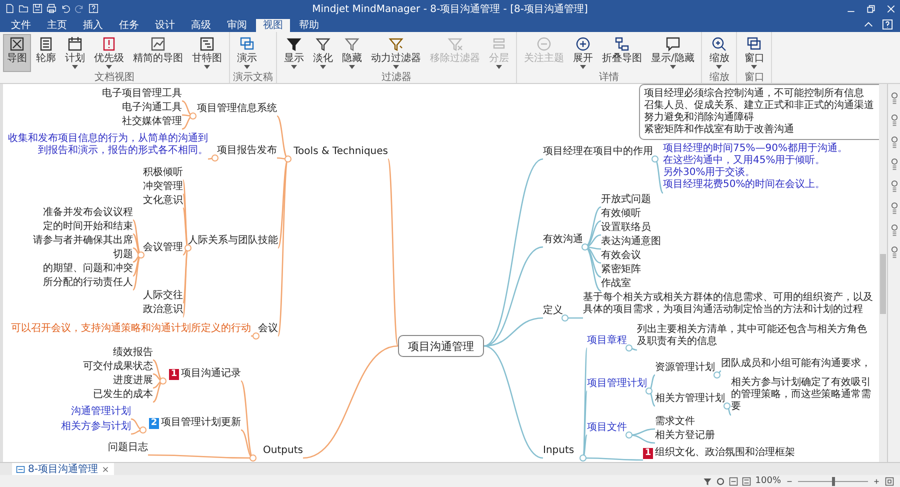 Image resolution: width=900 pixels, height=487 pixels. Describe the element at coordinates (17, 53) in the screenshot. I see `ribbon-button: 导图` at that location.